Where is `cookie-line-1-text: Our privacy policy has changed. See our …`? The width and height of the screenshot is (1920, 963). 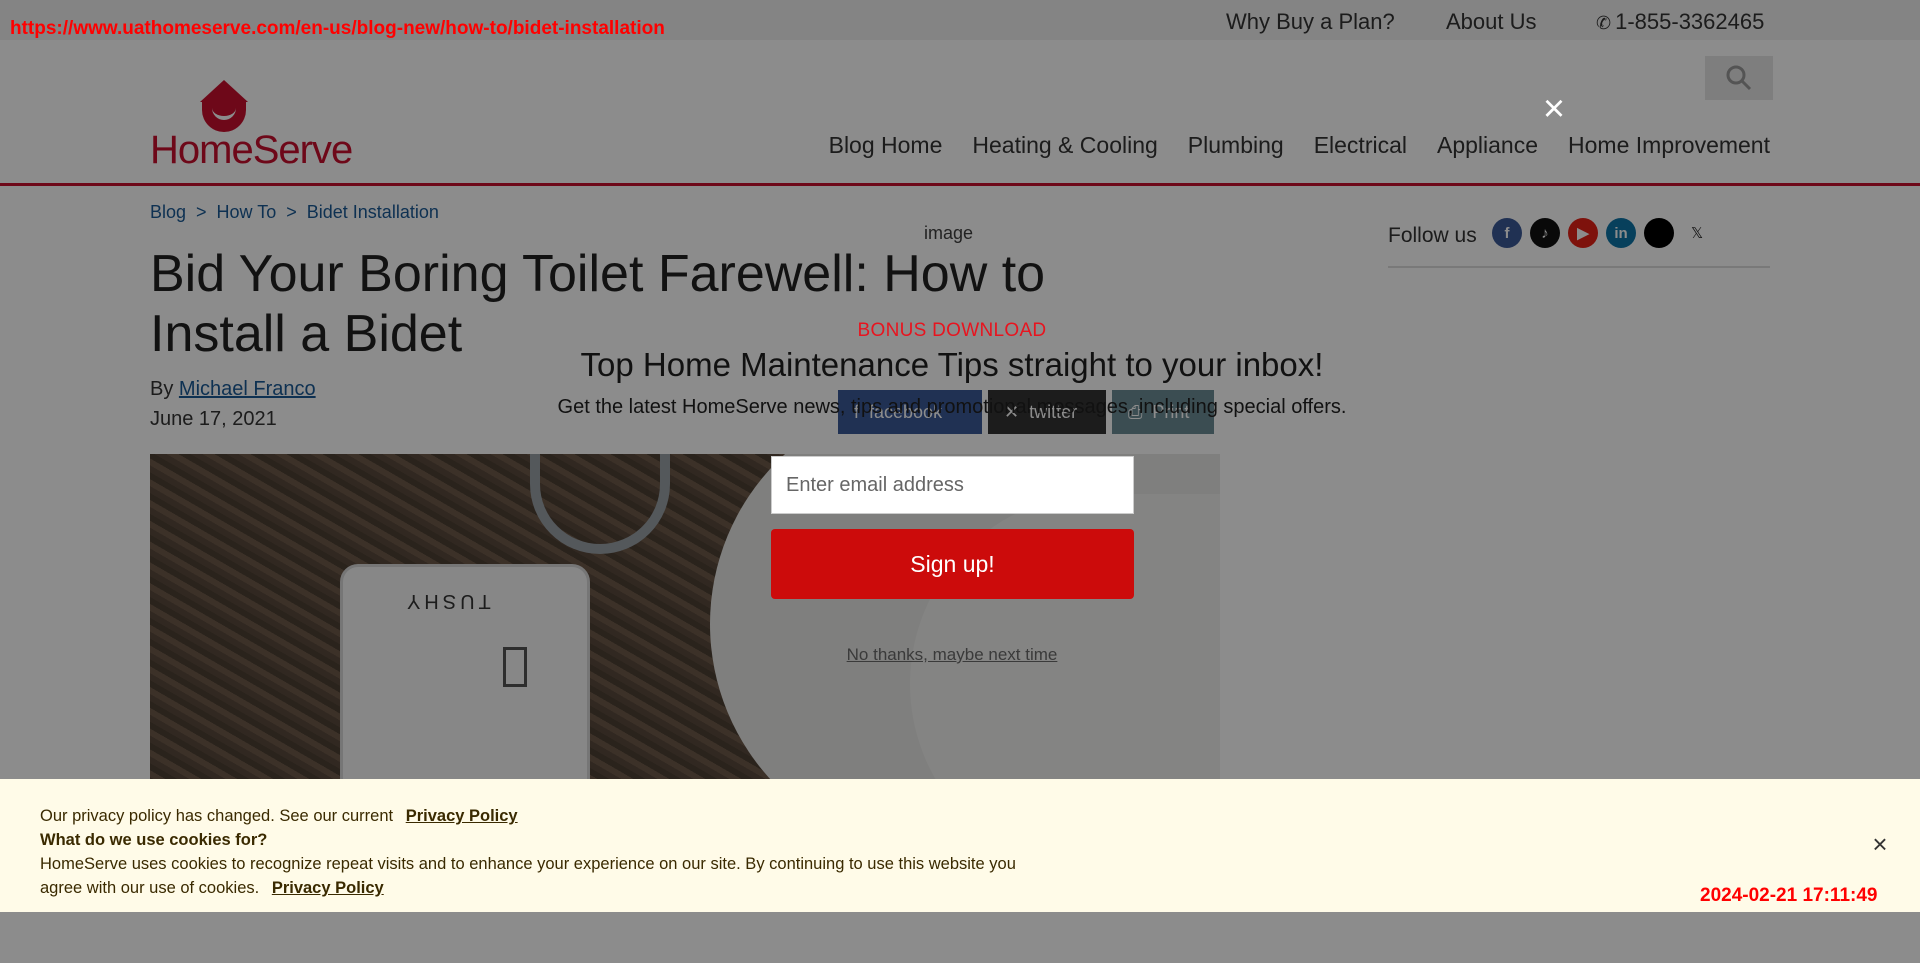 cookie-line-1-text: Our privacy policy has changed. See our … is located at coordinates (217, 816).